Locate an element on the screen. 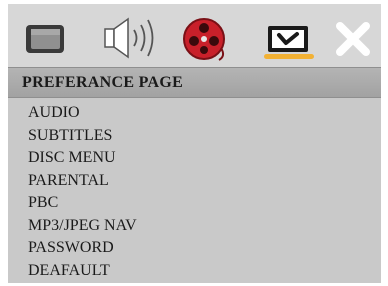 This screenshot has width=388, height=286. menu-item-parental: PARENTAL is located at coordinates (194, 181).